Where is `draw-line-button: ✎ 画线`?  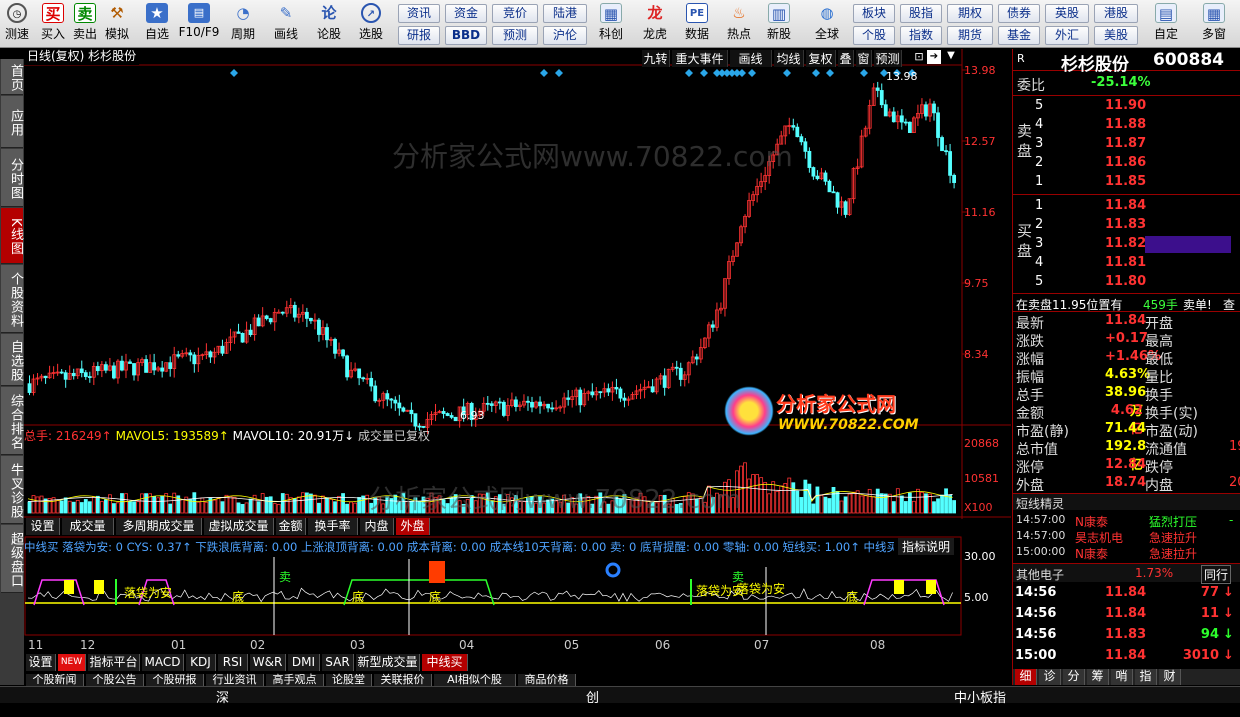 draw-line-button: ✎ 画线 is located at coordinates (286, 24).